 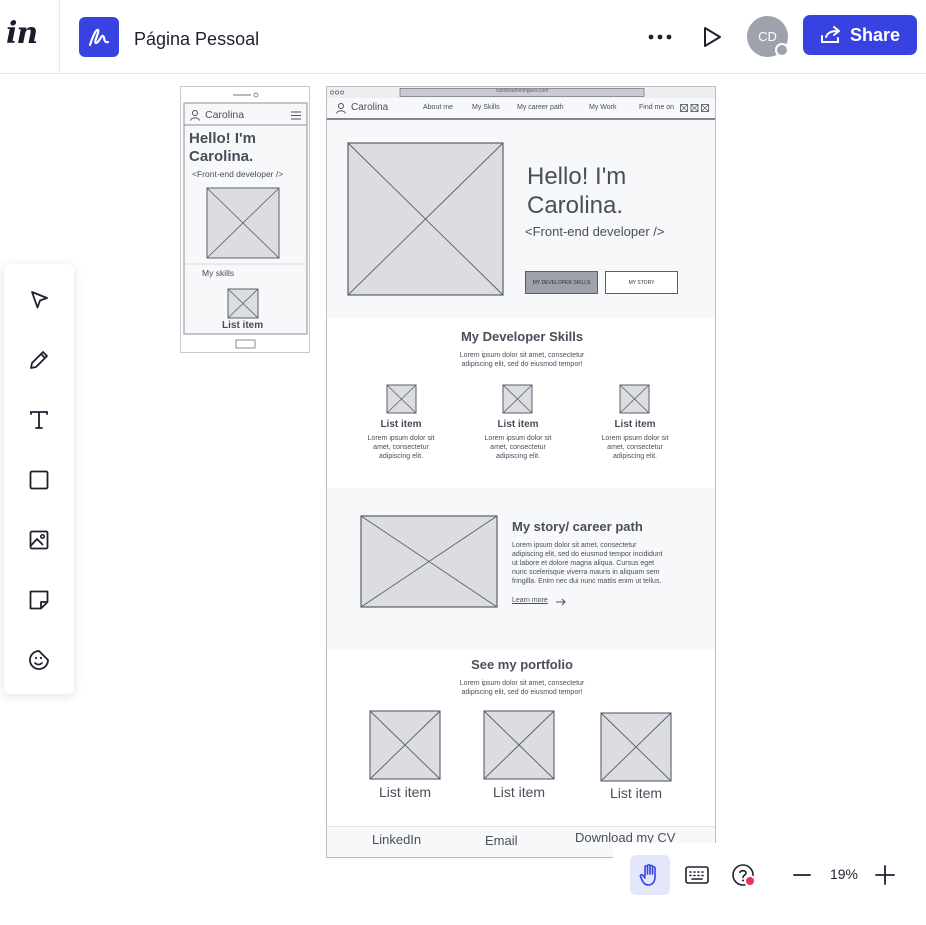 What do you see at coordinates (595, 231) in the screenshot?
I see `hero-subtitle: <Front-end developer />` at bounding box center [595, 231].